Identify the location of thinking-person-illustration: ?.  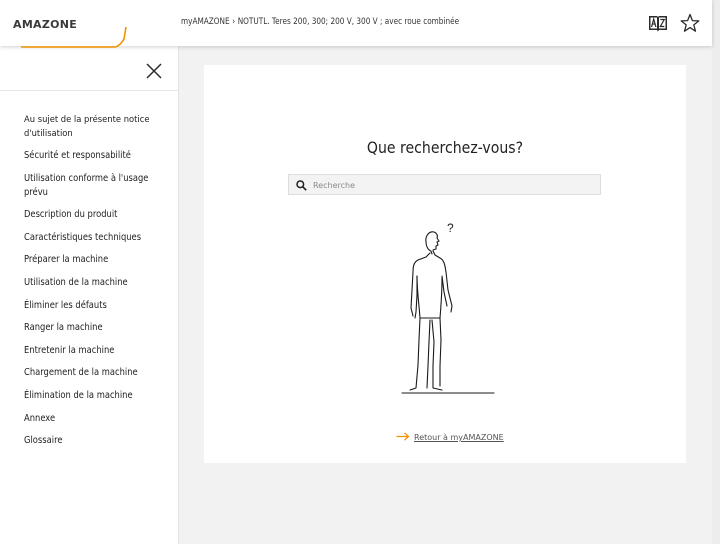
(448, 307).